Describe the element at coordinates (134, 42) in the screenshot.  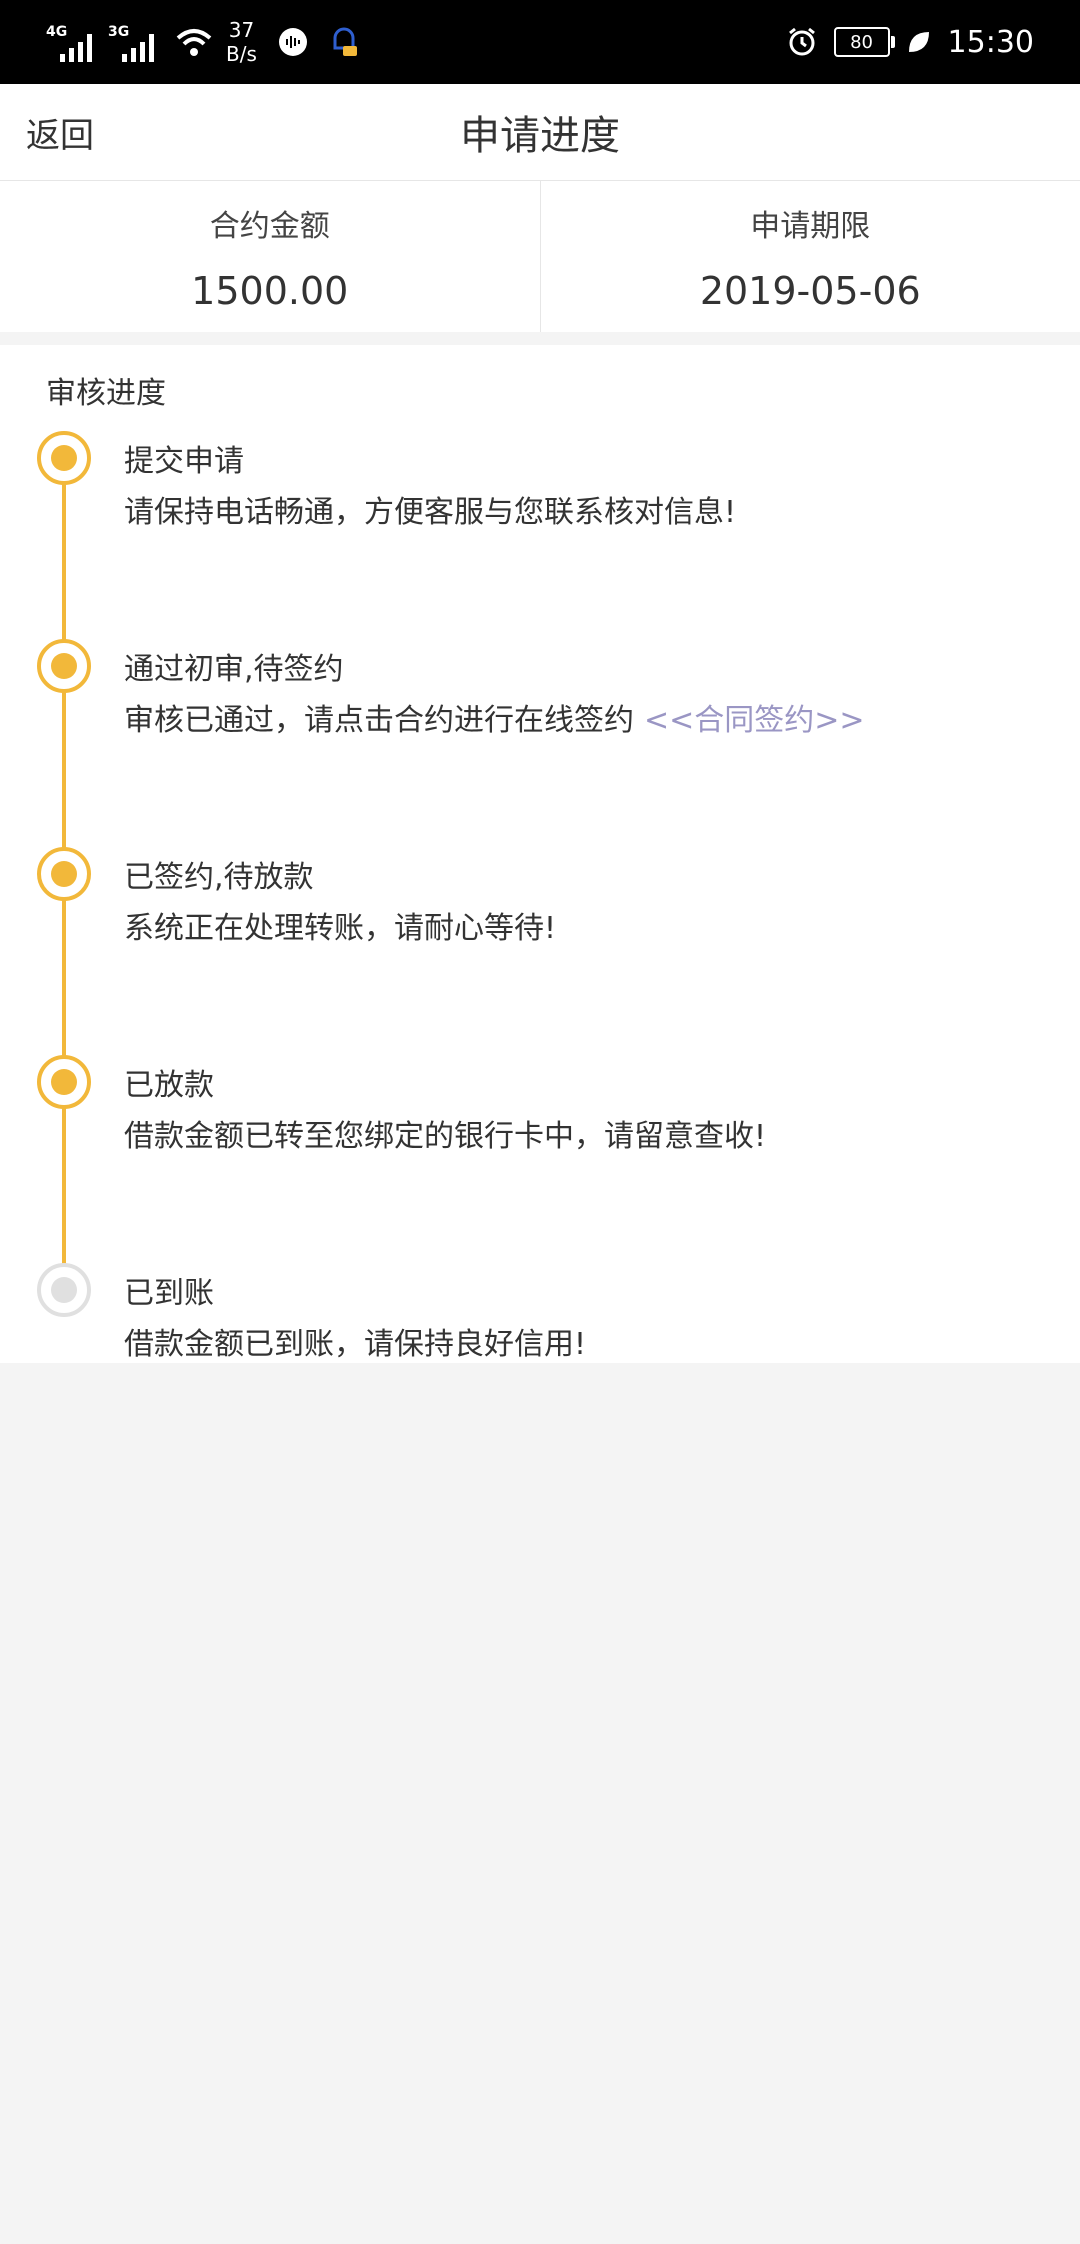
I see `signal-icon: 3G` at that location.